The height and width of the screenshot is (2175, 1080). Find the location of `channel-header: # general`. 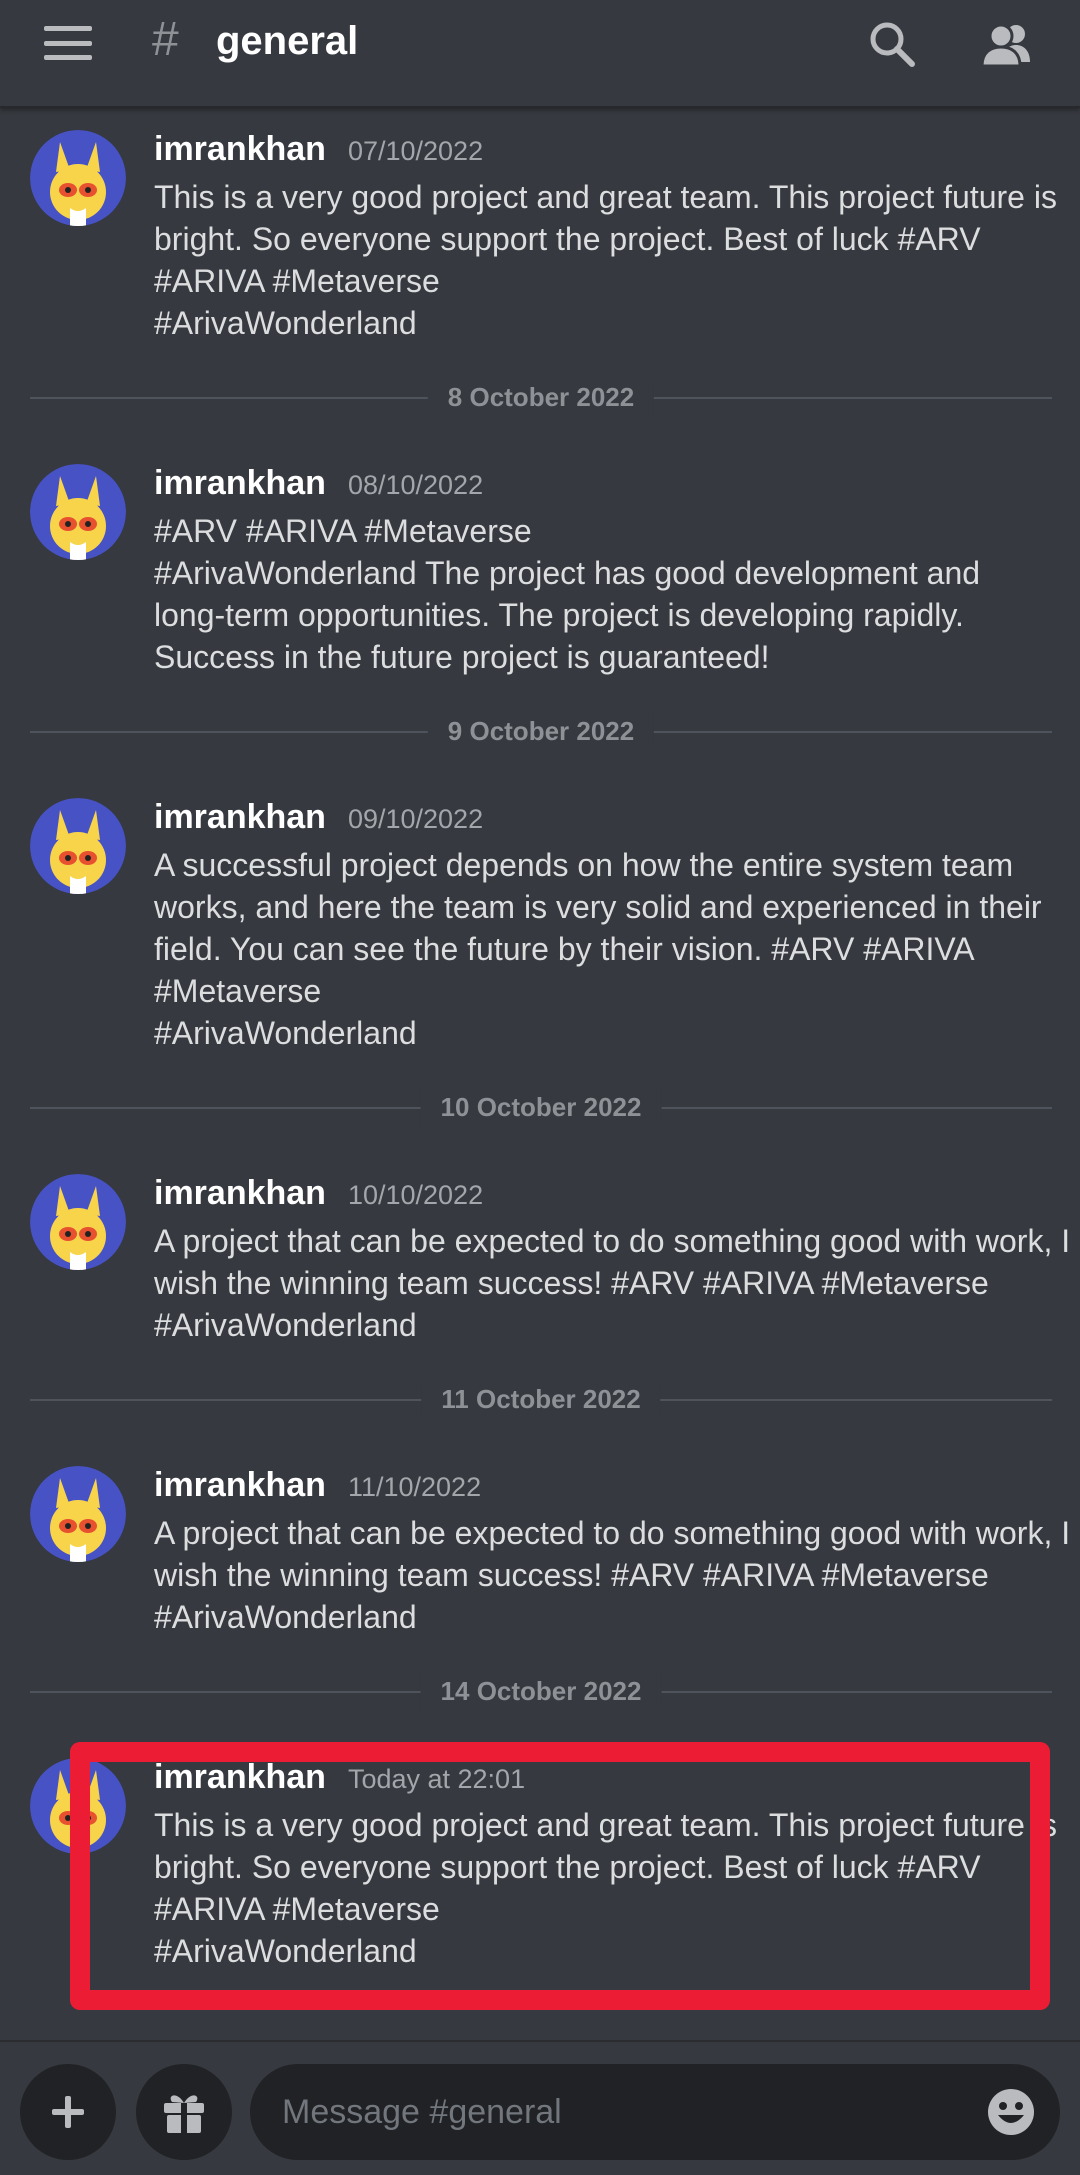

channel-header: # general is located at coordinates (540, 54).